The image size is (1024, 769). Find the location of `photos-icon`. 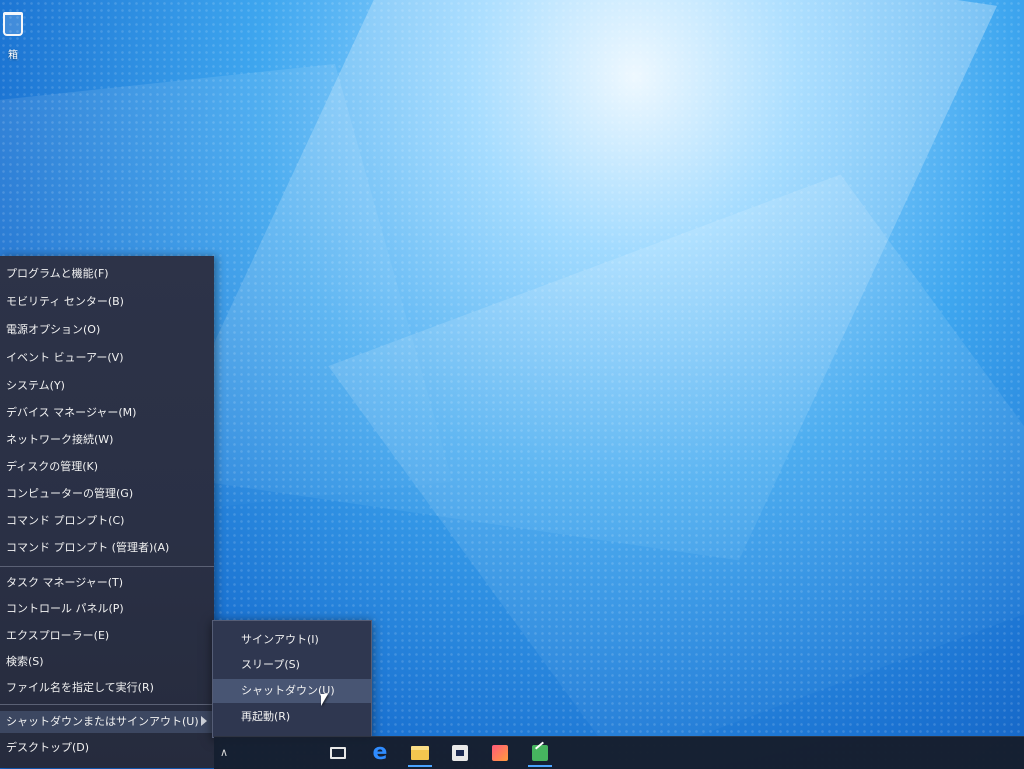

photos-icon is located at coordinates (500, 753).